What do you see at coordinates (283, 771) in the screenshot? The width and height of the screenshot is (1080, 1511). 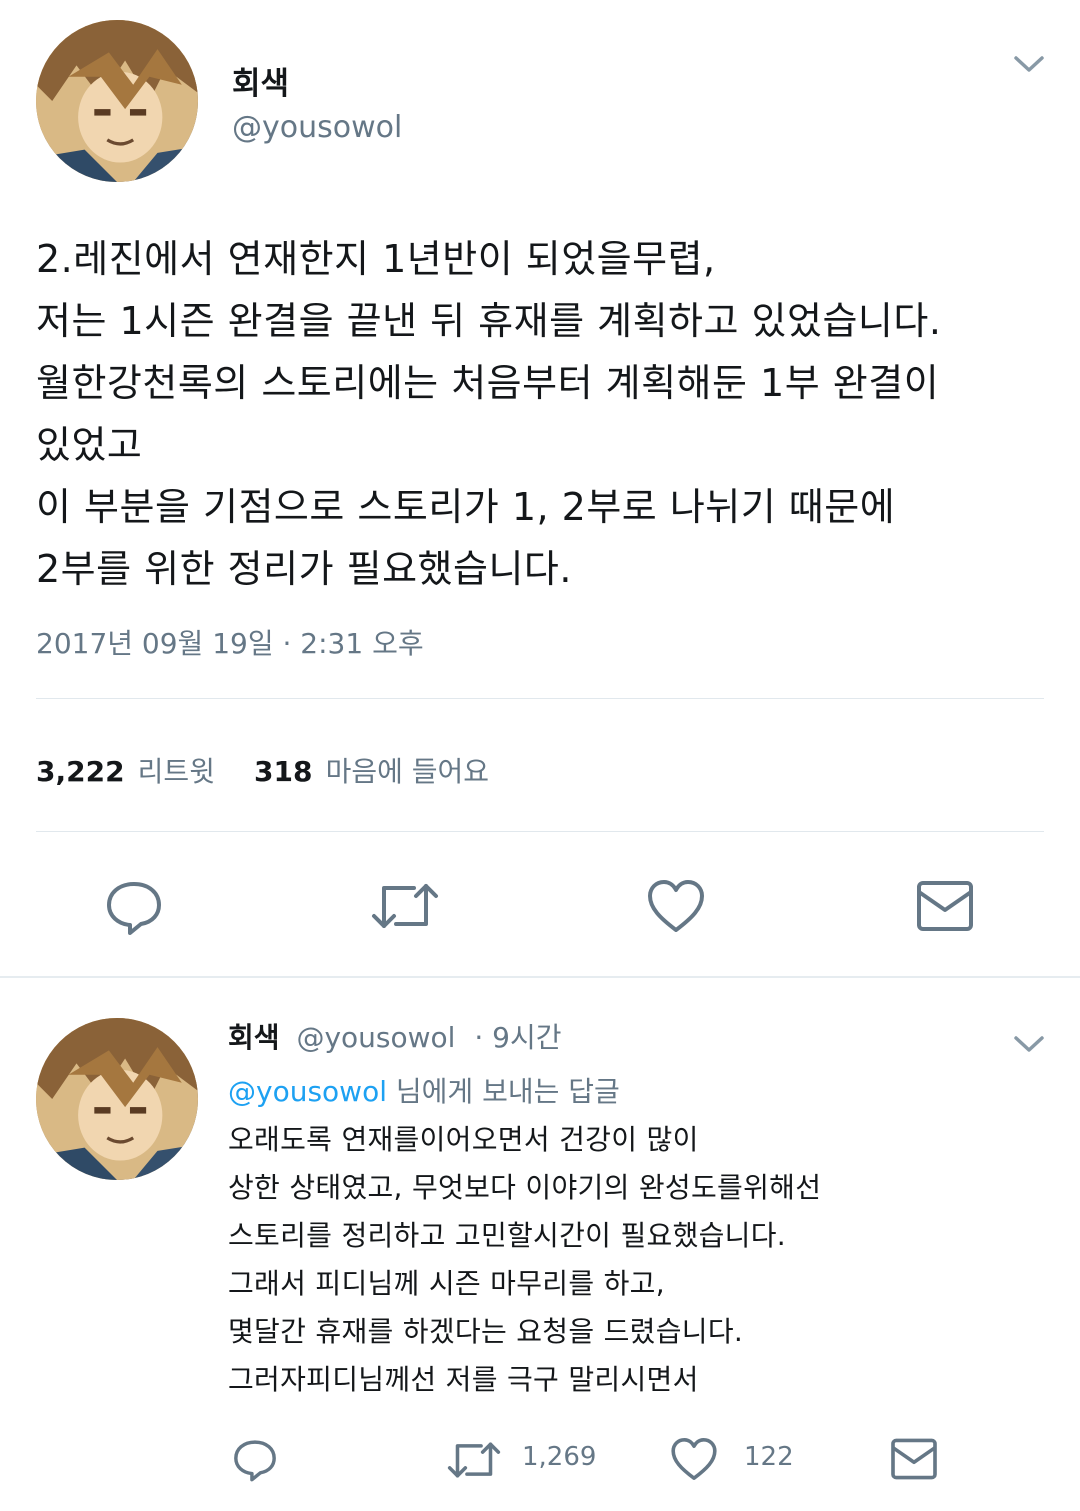 I see `like-count: 318` at bounding box center [283, 771].